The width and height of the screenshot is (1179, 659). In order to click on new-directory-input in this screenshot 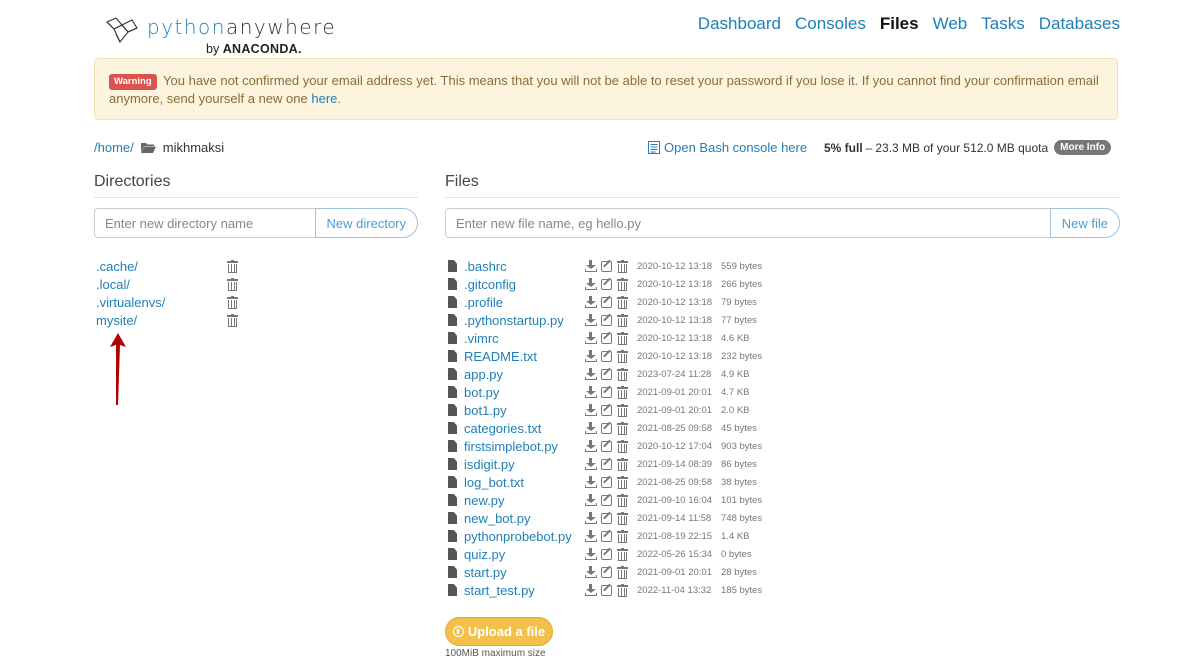, I will do `click(204, 223)`.